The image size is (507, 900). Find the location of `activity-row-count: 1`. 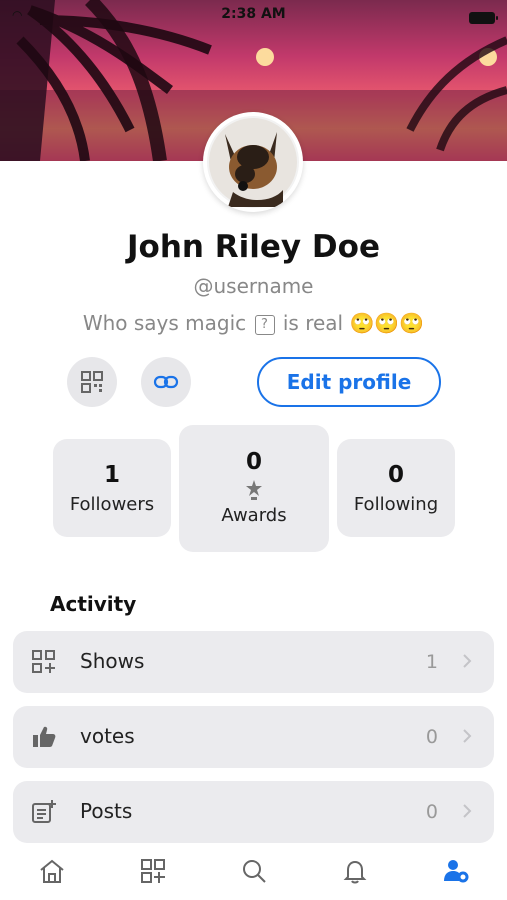

activity-row-count: 1 is located at coordinates (431, 662).